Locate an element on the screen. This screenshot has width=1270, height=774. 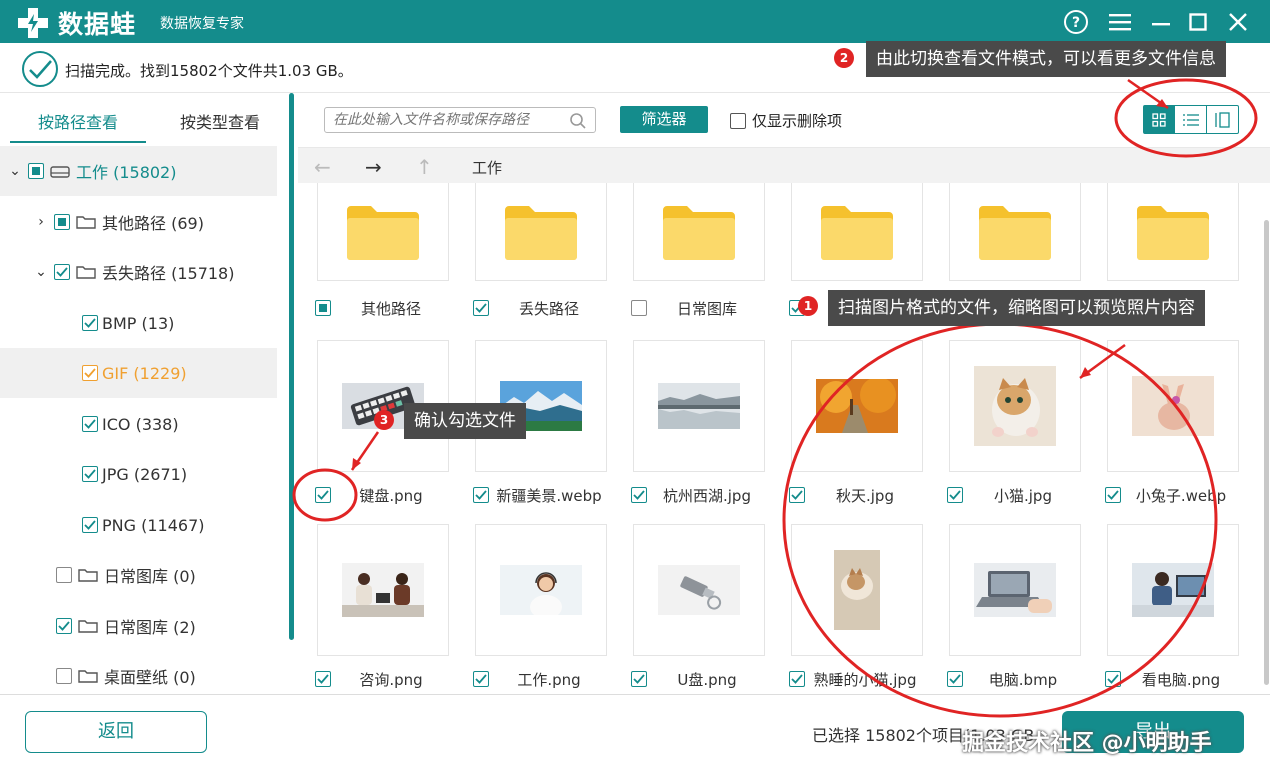
list-view-icon is located at coordinates (1191, 119).